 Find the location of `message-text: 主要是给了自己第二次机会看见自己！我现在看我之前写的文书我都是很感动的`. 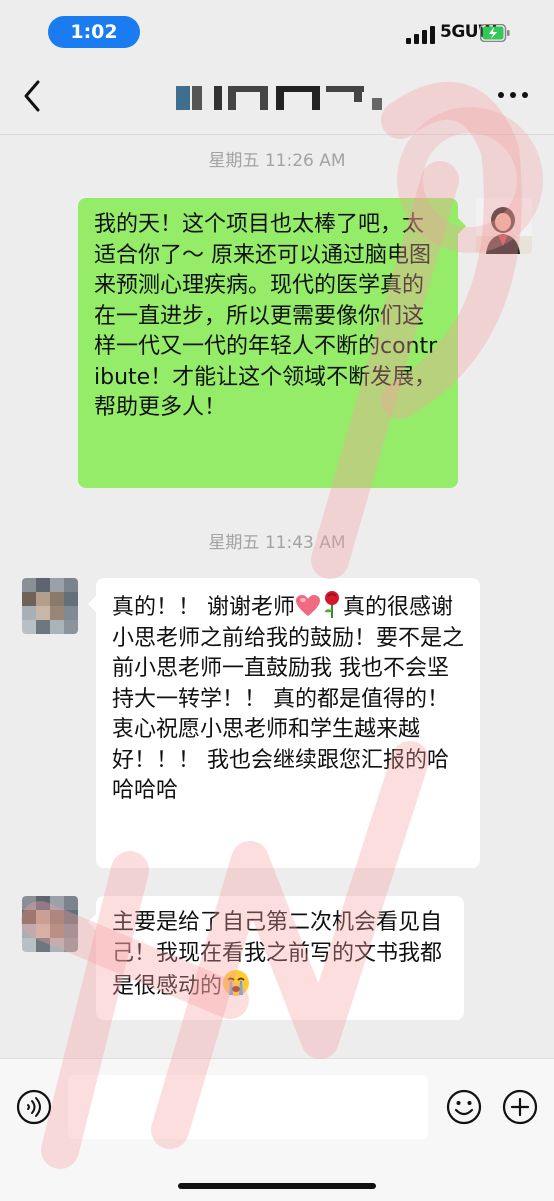

message-text: 主要是给了自己第二次机会看见自己！我现在看我之前写的文书我都是很感动的 is located at coordinates (277, 954).